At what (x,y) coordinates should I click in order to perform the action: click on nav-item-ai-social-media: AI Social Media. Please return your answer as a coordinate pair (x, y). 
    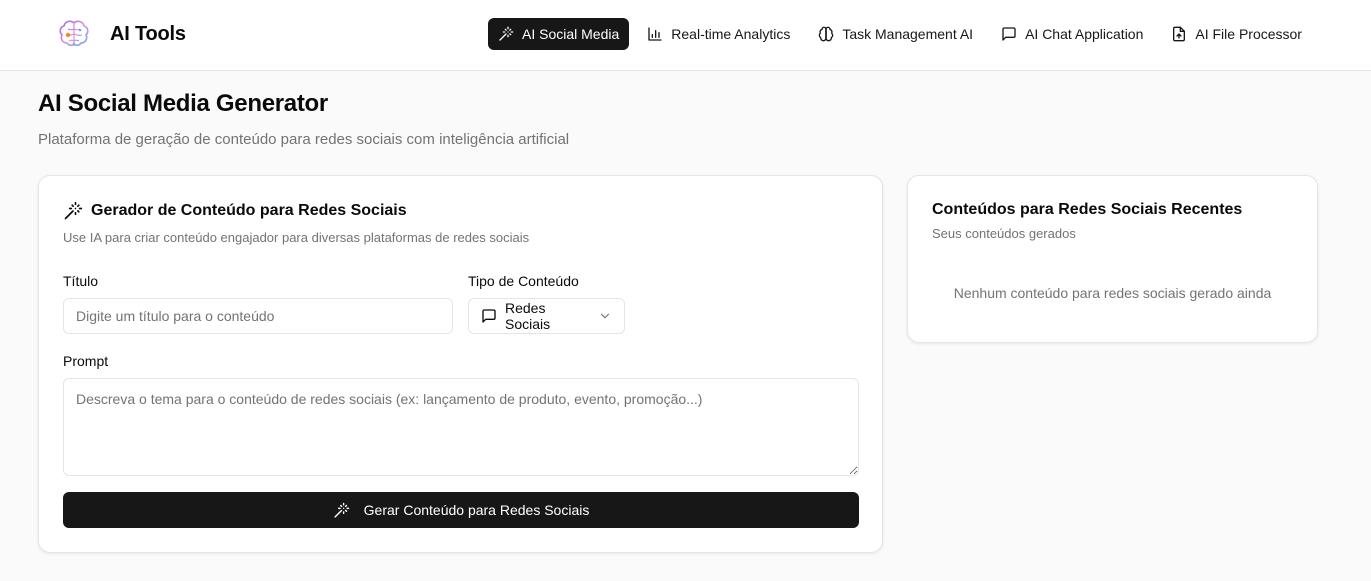
    Looking at the image, I should click on (559, 34).